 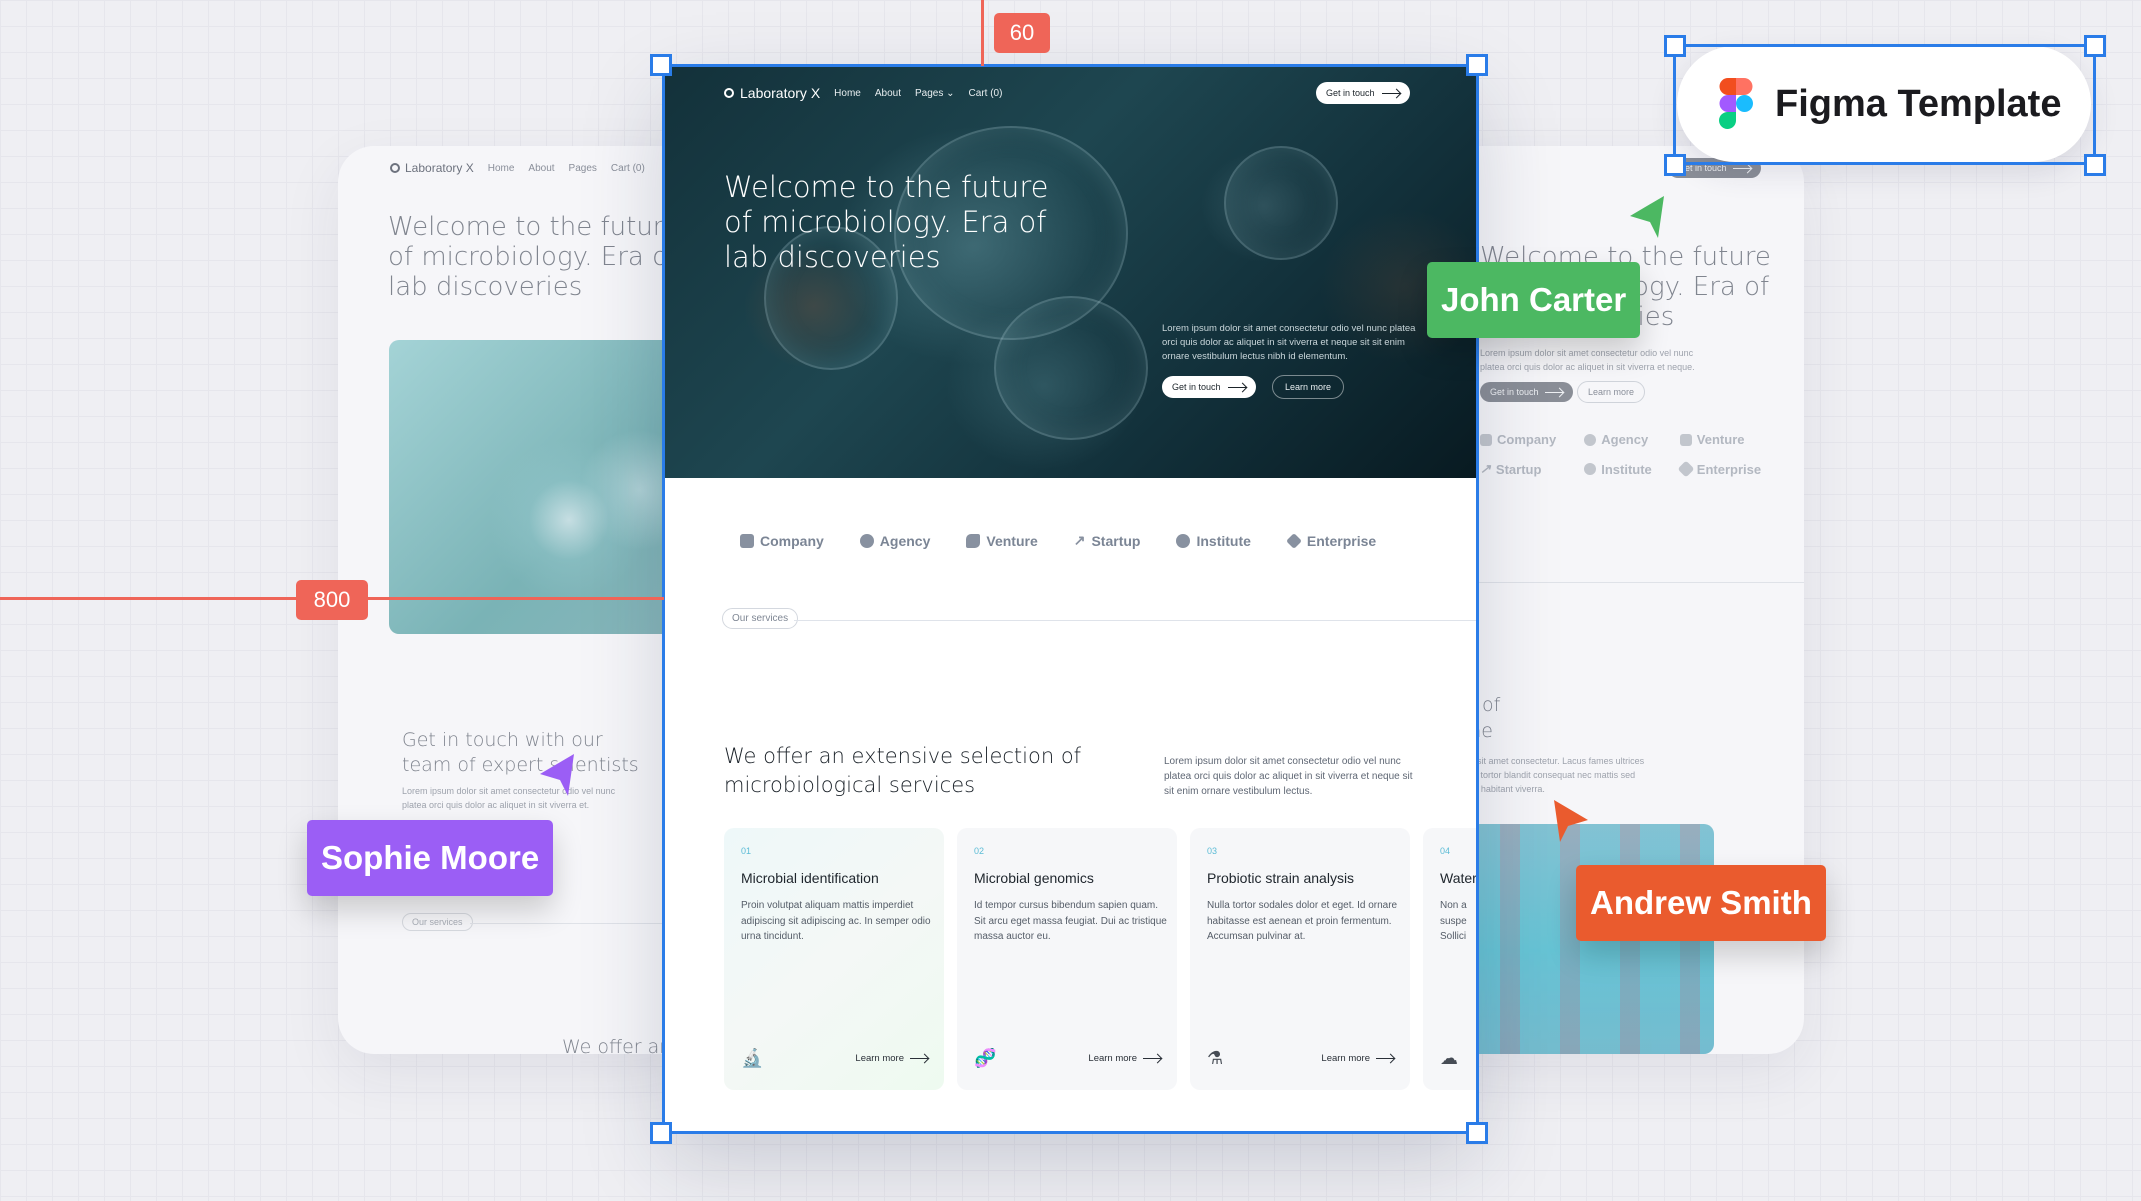 What do you see at coordinates (1590, 469) in the screenshot?
I see `institute-logo-icon` at bounding box center [1590, 469].